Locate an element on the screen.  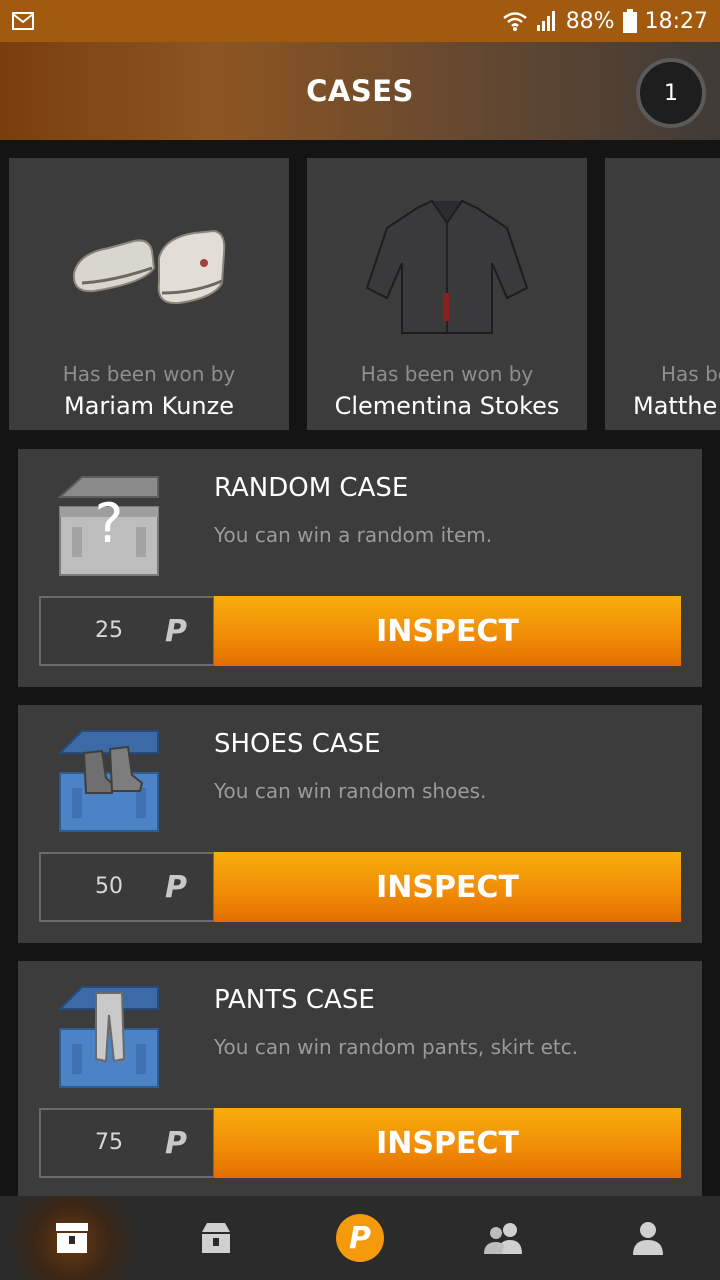
friends-icon is located at coordinates (503, 1238).